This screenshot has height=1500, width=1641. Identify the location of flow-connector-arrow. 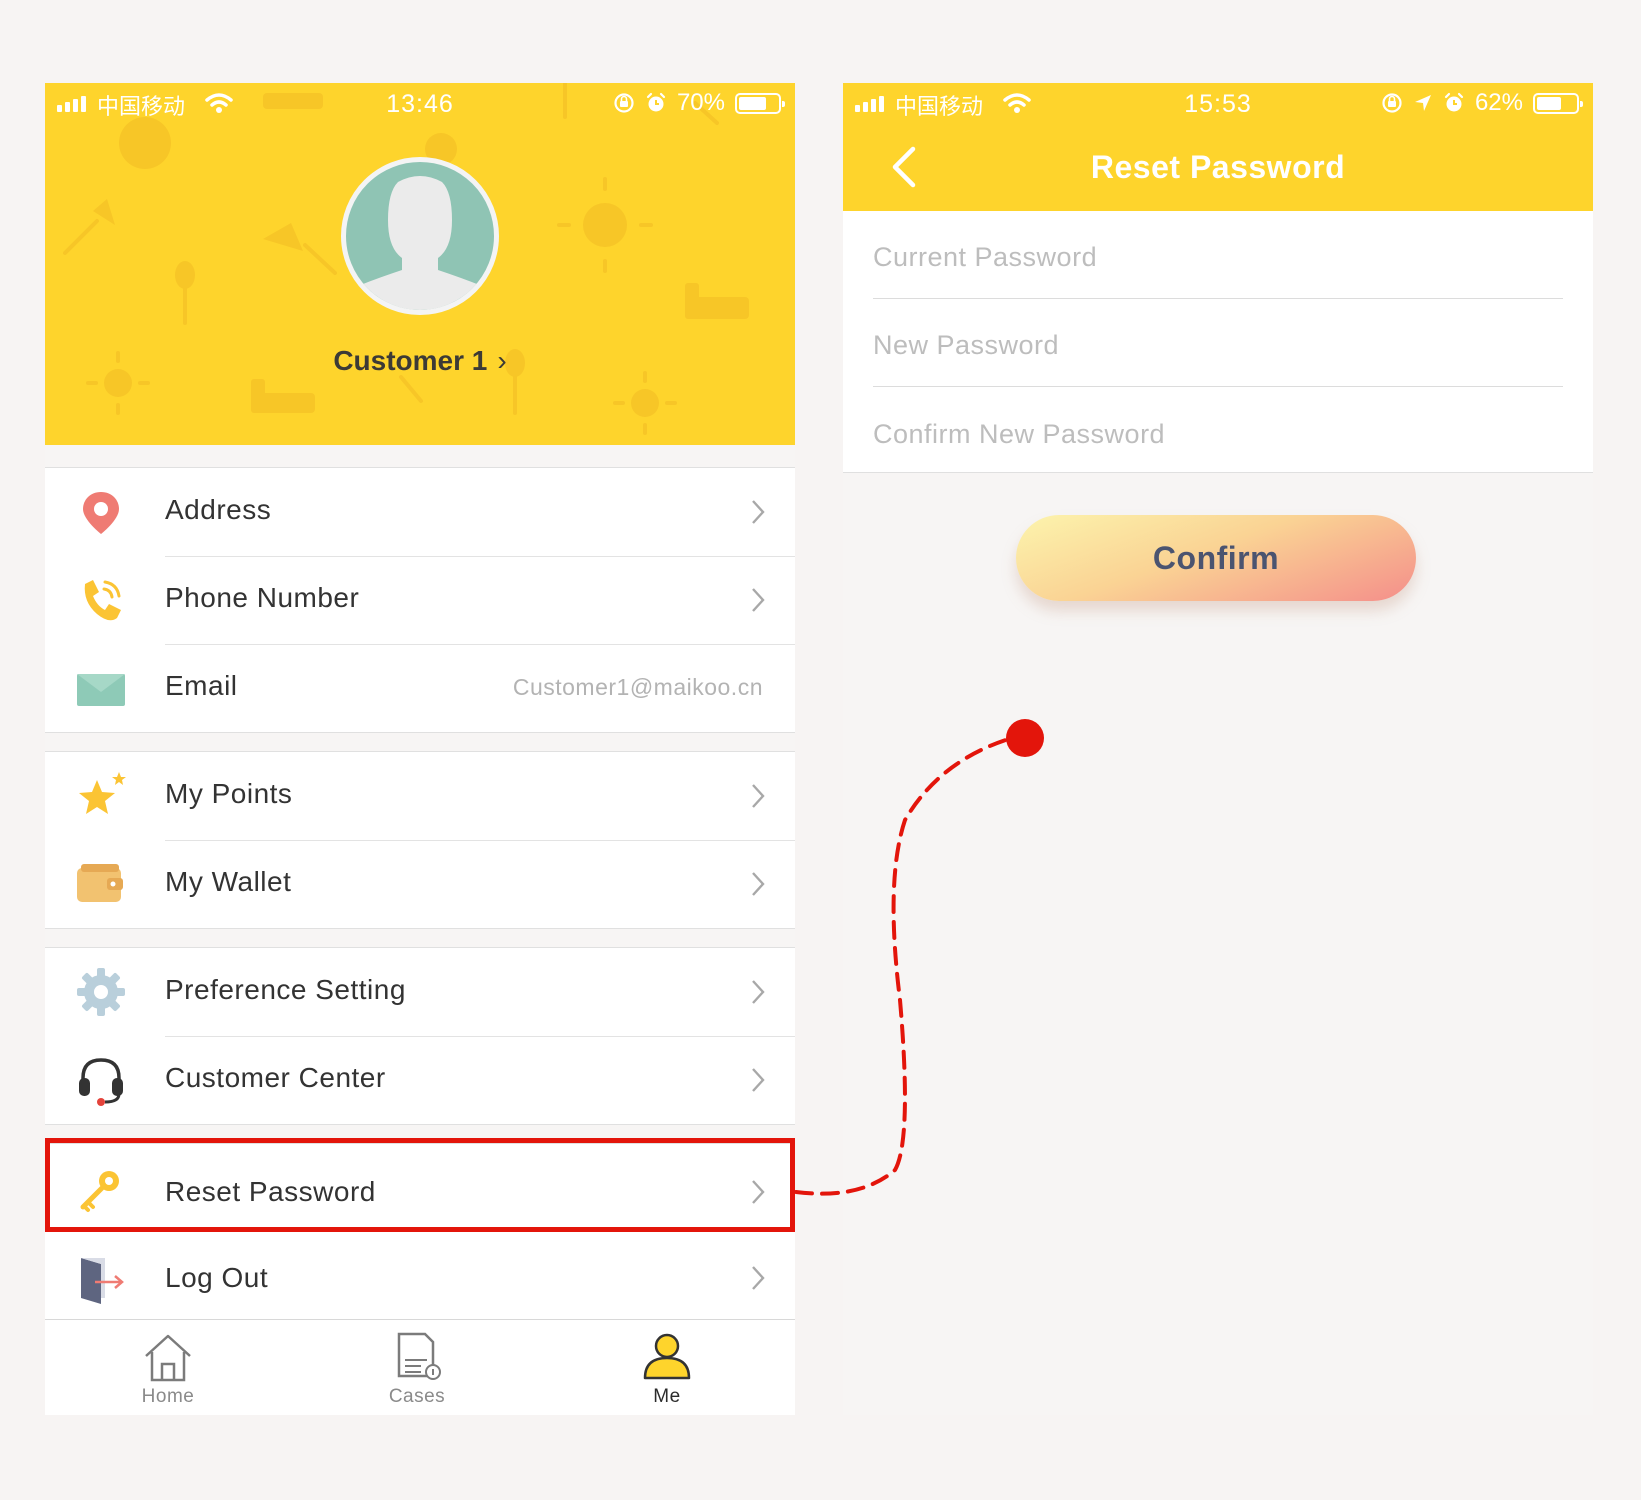
(919, 957).